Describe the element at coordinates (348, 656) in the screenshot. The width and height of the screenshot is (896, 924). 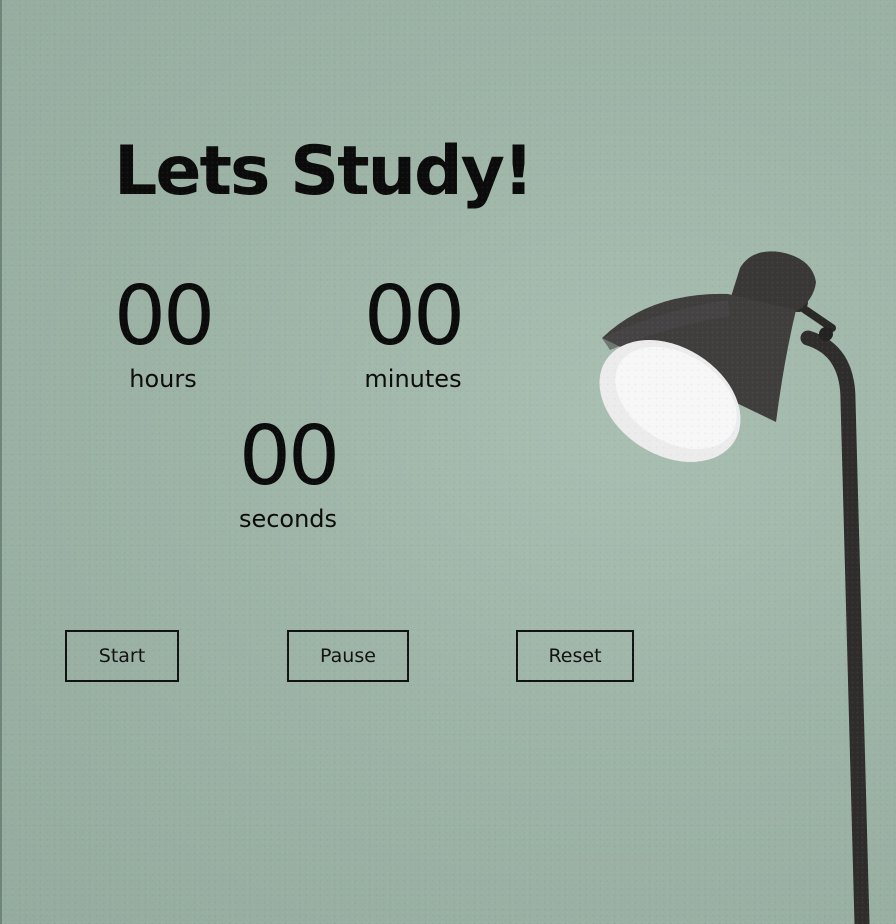
I see `pause-button: Pause` at that location.